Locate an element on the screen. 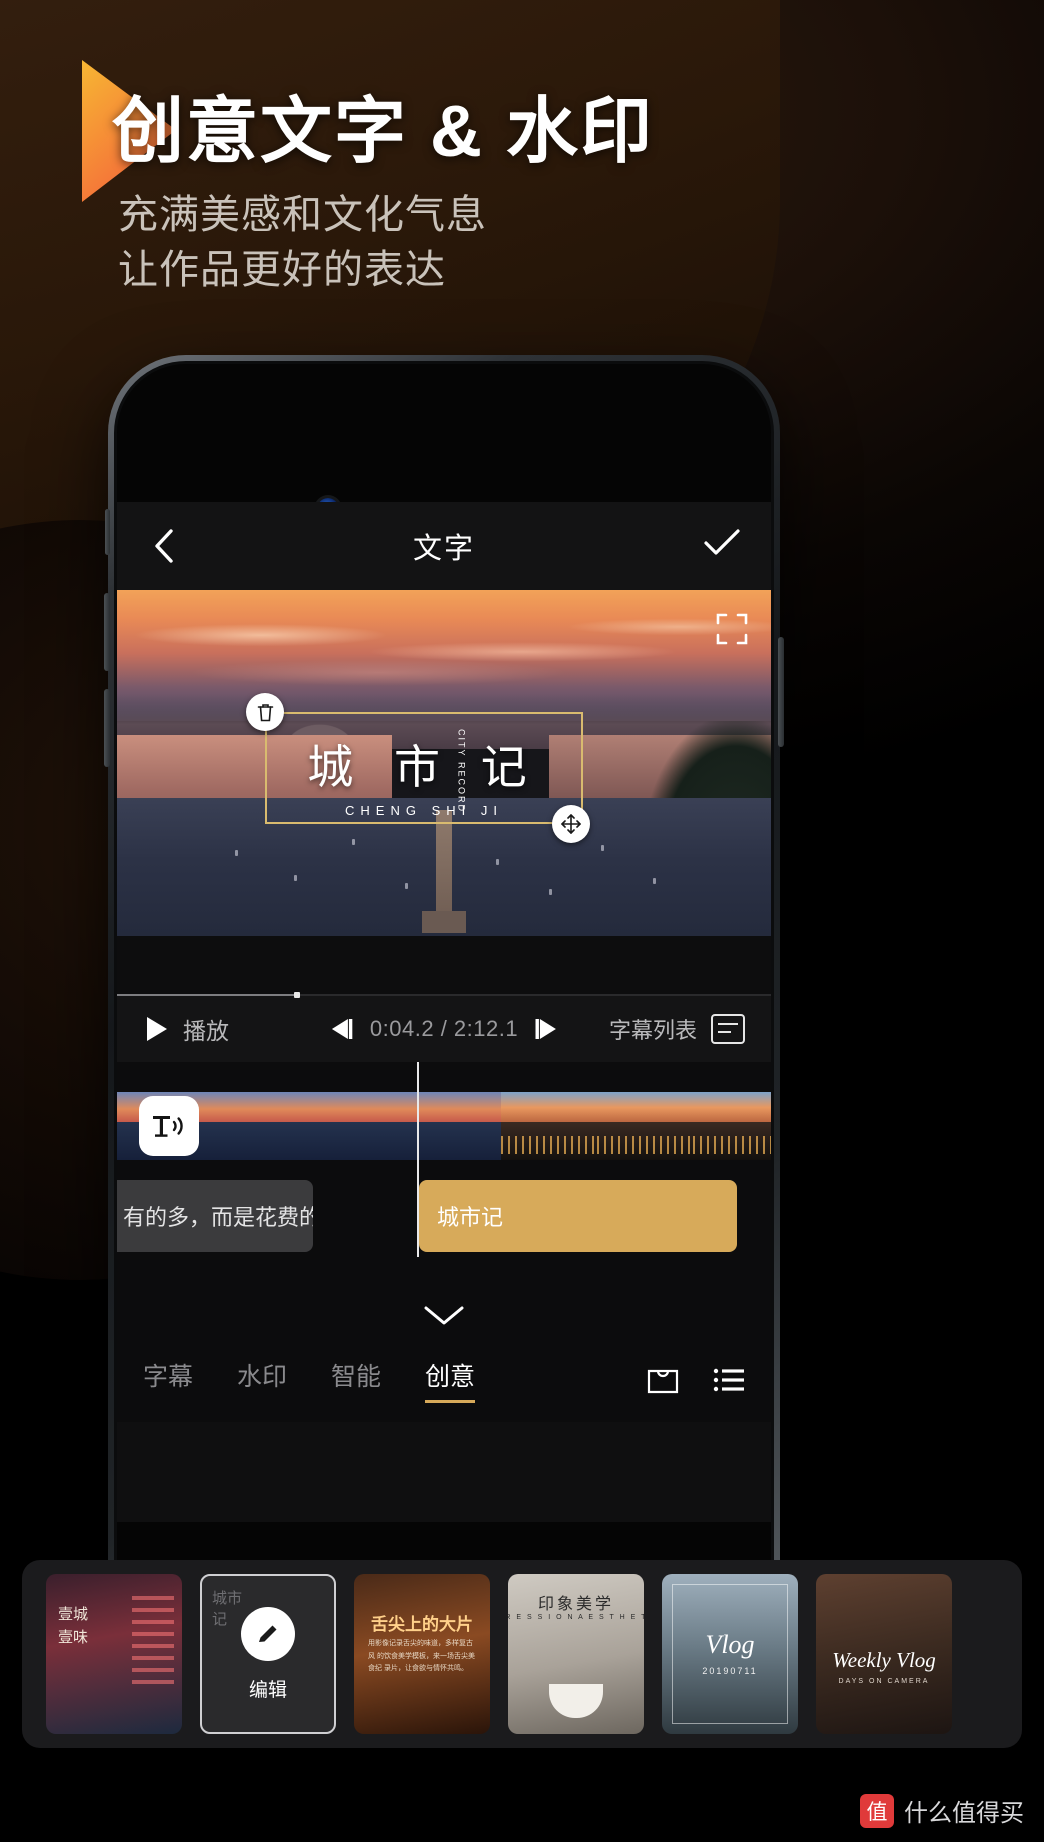 The width and height of the screenshot is (1044, 1842). progress-knob is located at coordinates (296, 995).